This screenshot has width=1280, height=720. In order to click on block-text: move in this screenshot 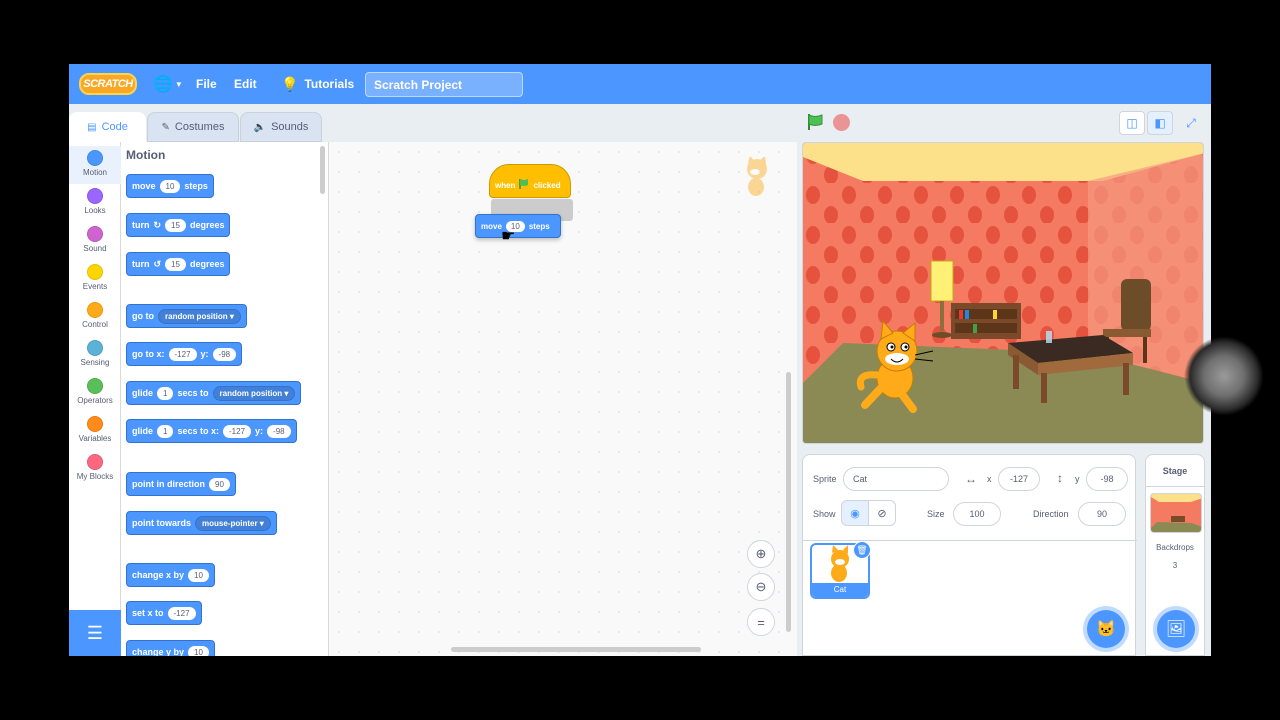, I will do `click(491, 226)`.